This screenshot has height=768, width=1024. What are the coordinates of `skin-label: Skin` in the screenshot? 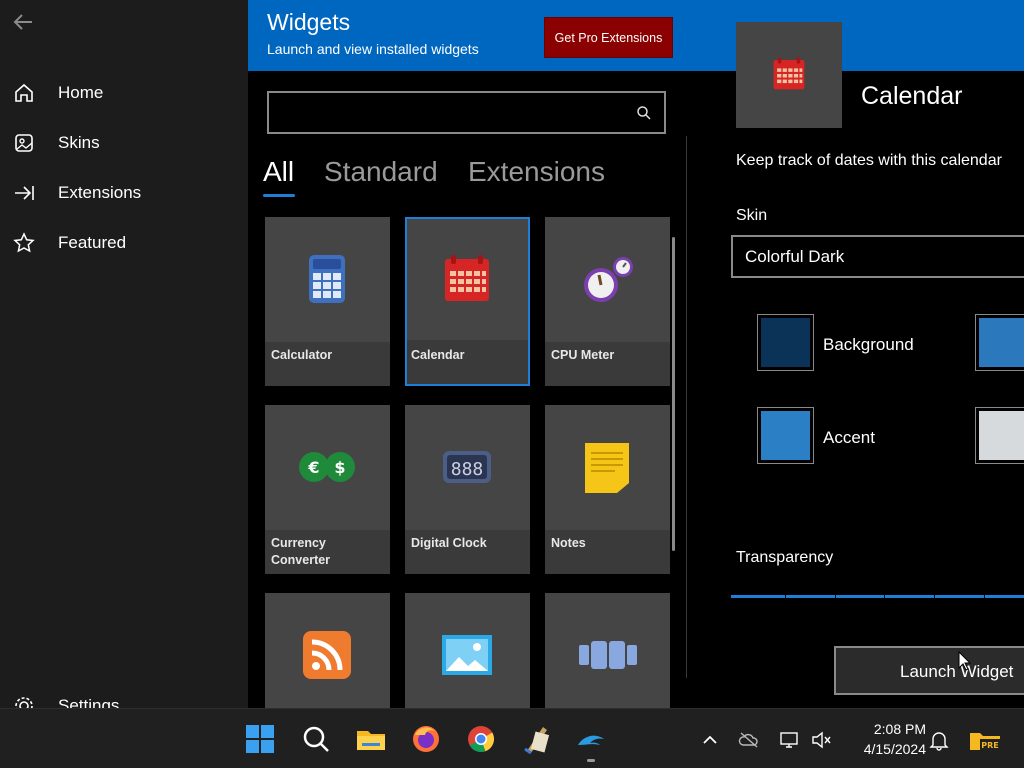 It's located at (752, 215).